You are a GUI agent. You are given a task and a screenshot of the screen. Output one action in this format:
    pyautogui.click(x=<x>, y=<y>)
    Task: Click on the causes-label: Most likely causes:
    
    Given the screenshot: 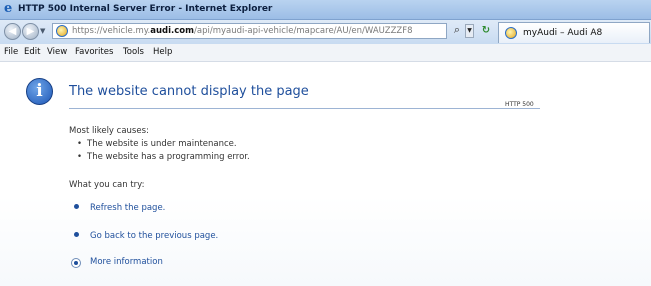 What is the action you would take?
    pyautogui.click(x=109, y=131)
    